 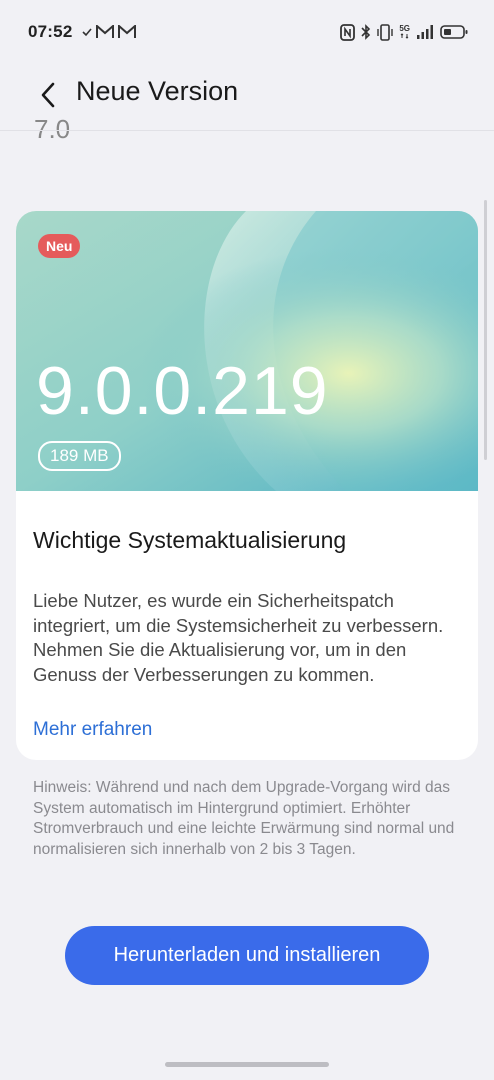 I want to click on back-button, so click(x=48, y=95).